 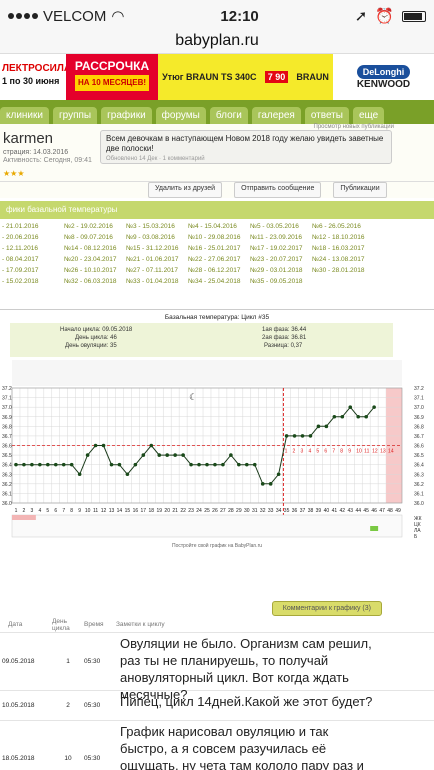 I want to click on cycle-link: - 15.02.2018, so click(x=31, y=283).